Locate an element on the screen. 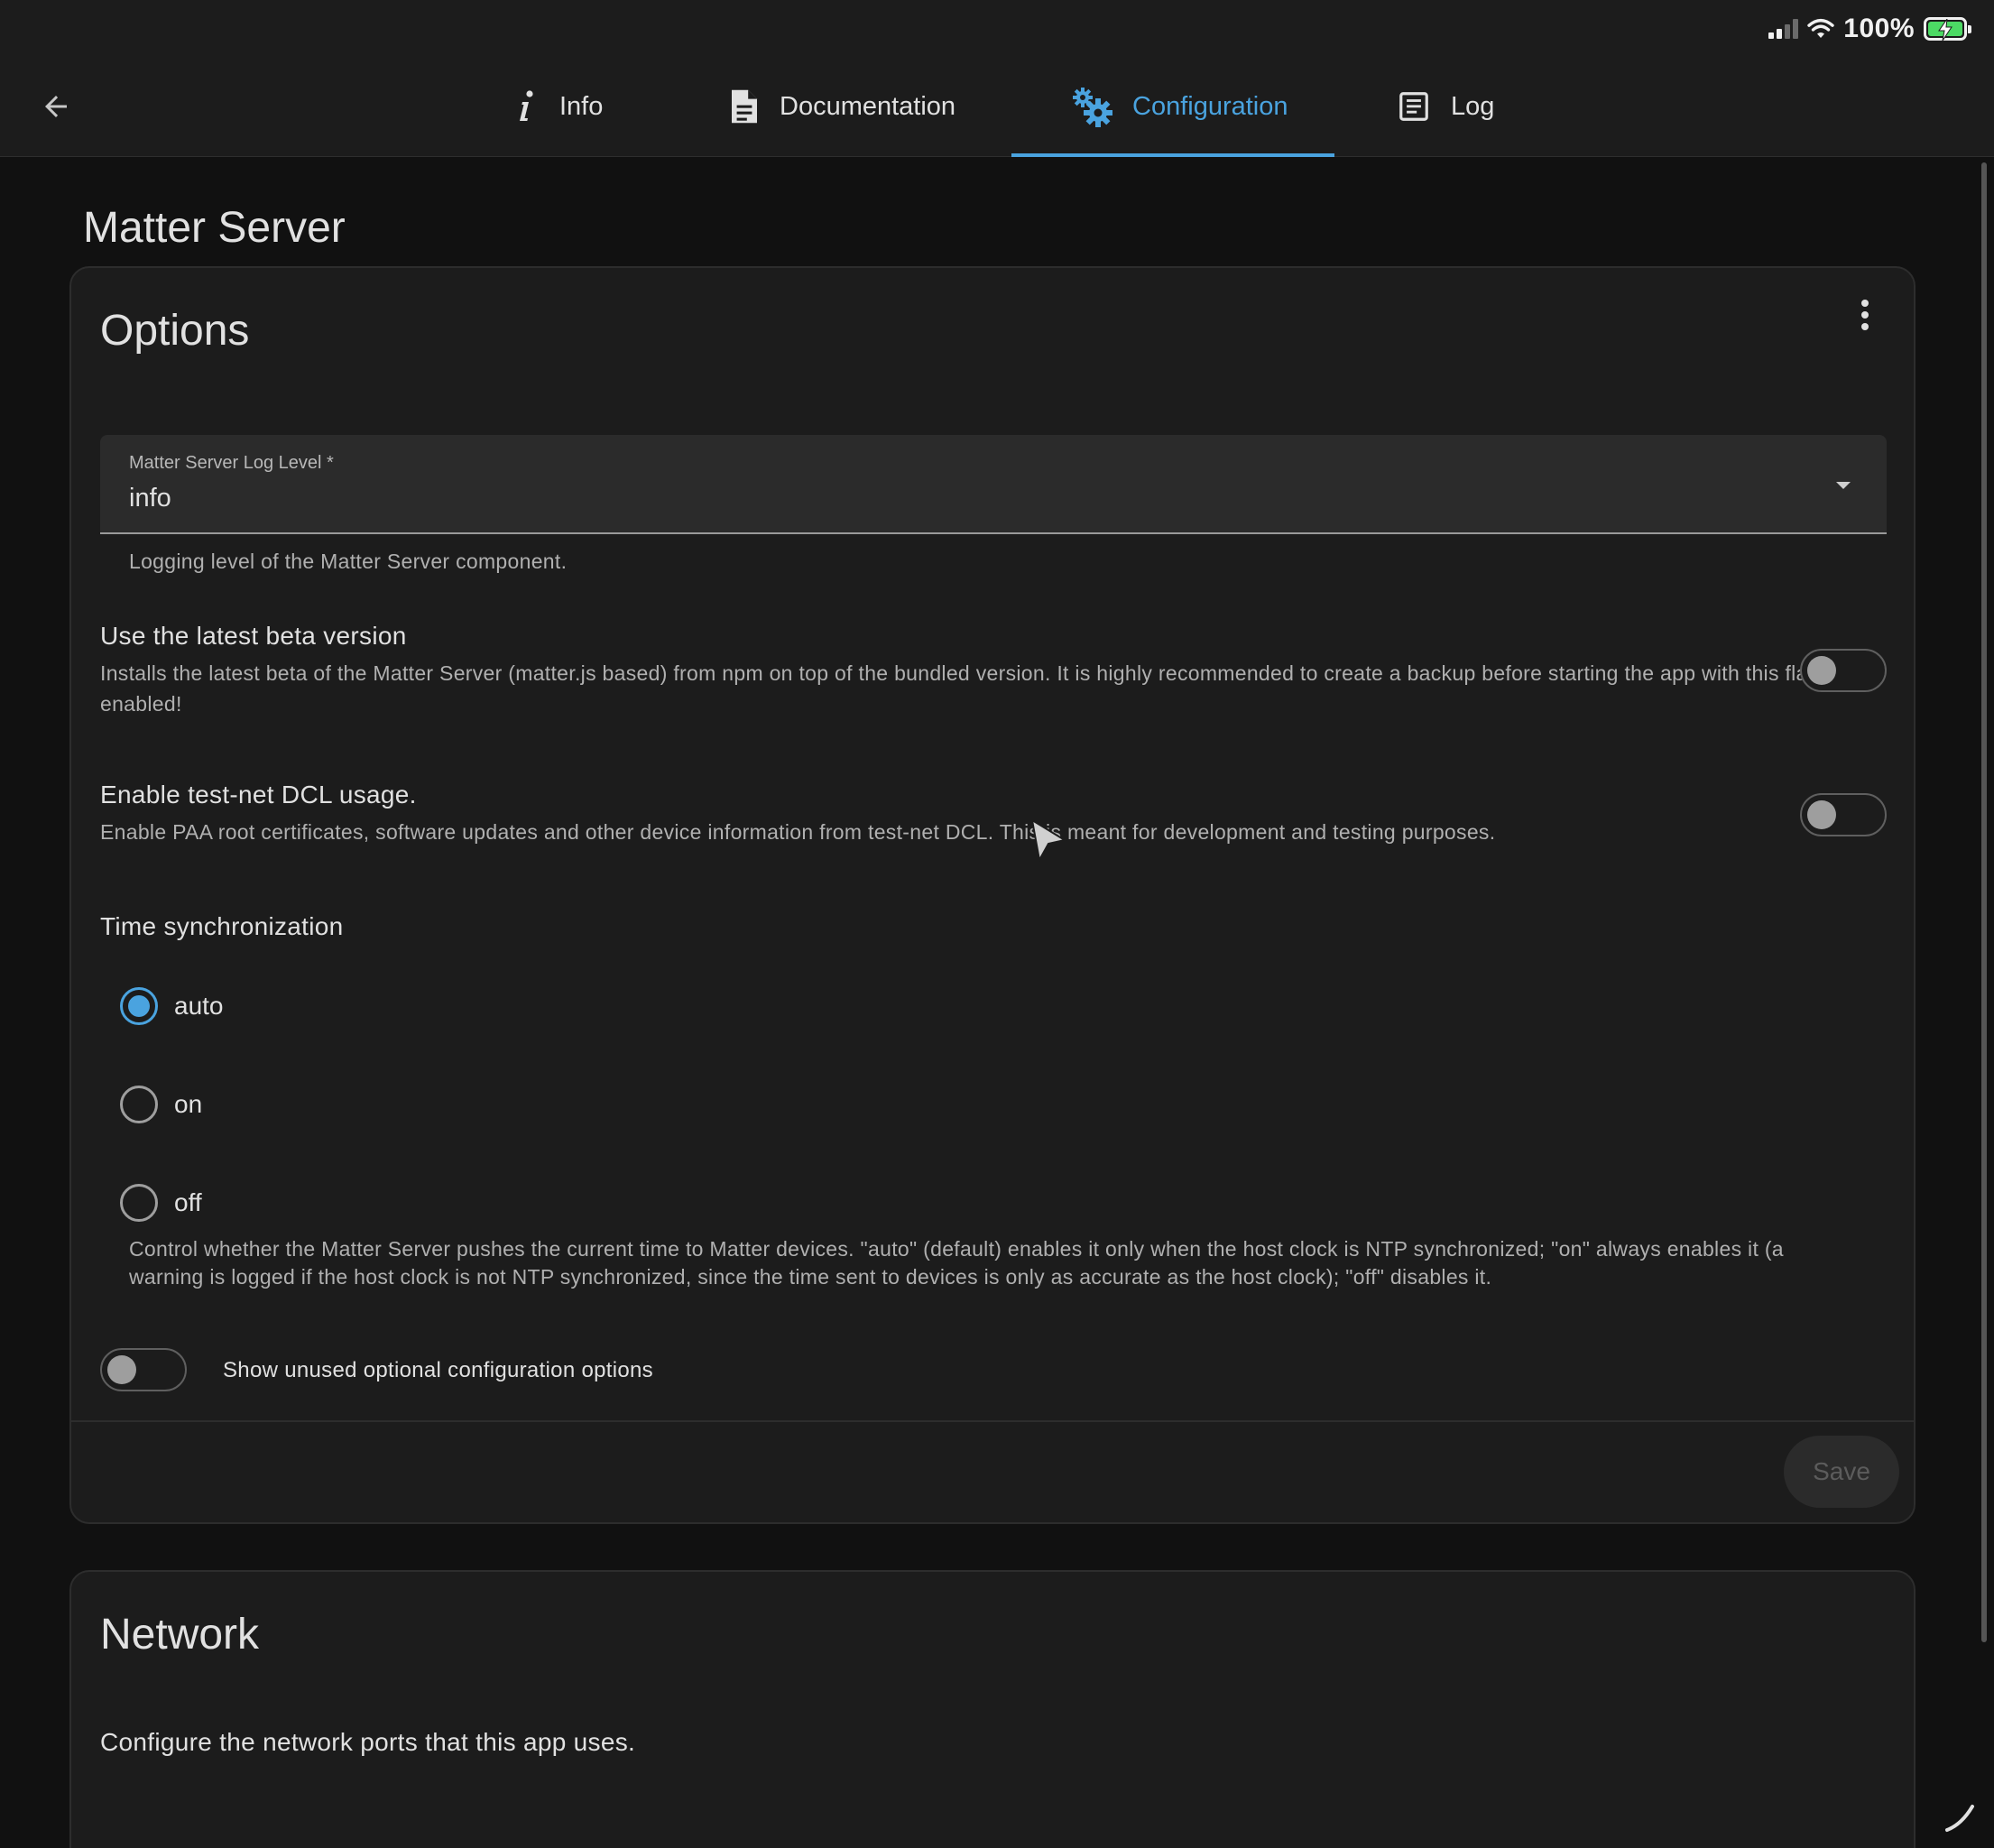  tab-log: Log is located at coordinates (1445, 106).